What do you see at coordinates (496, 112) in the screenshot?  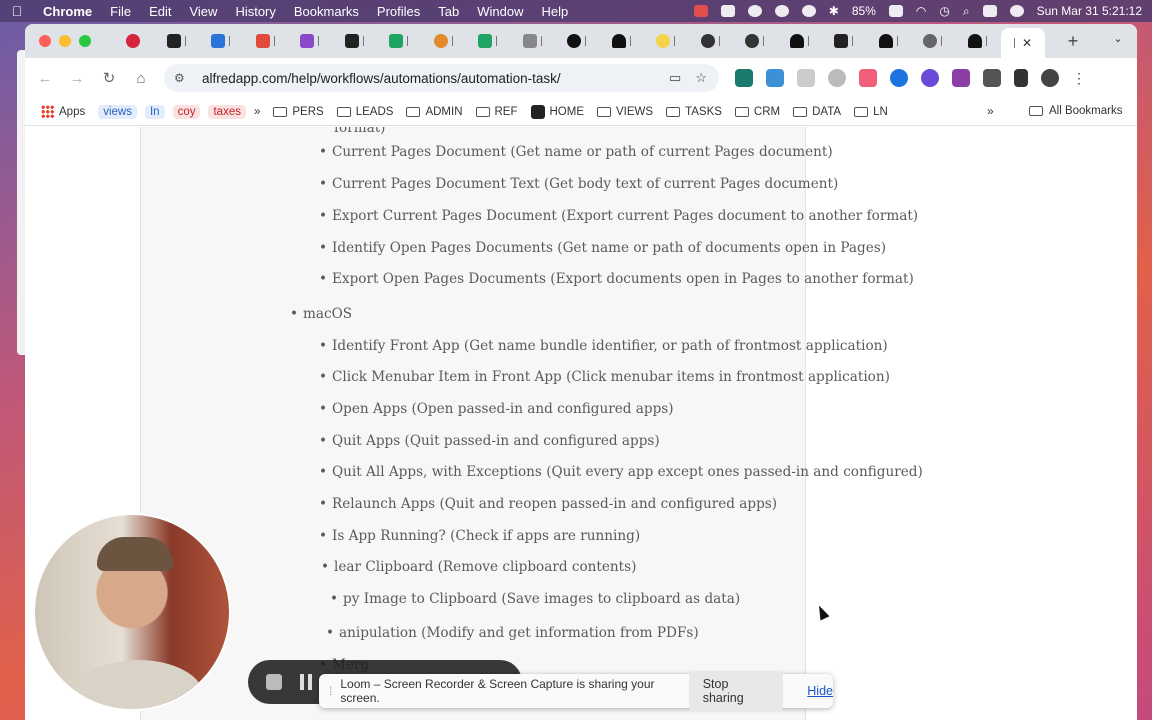 I see `bookmark-ref: REF` at bounding box center [496, 112].